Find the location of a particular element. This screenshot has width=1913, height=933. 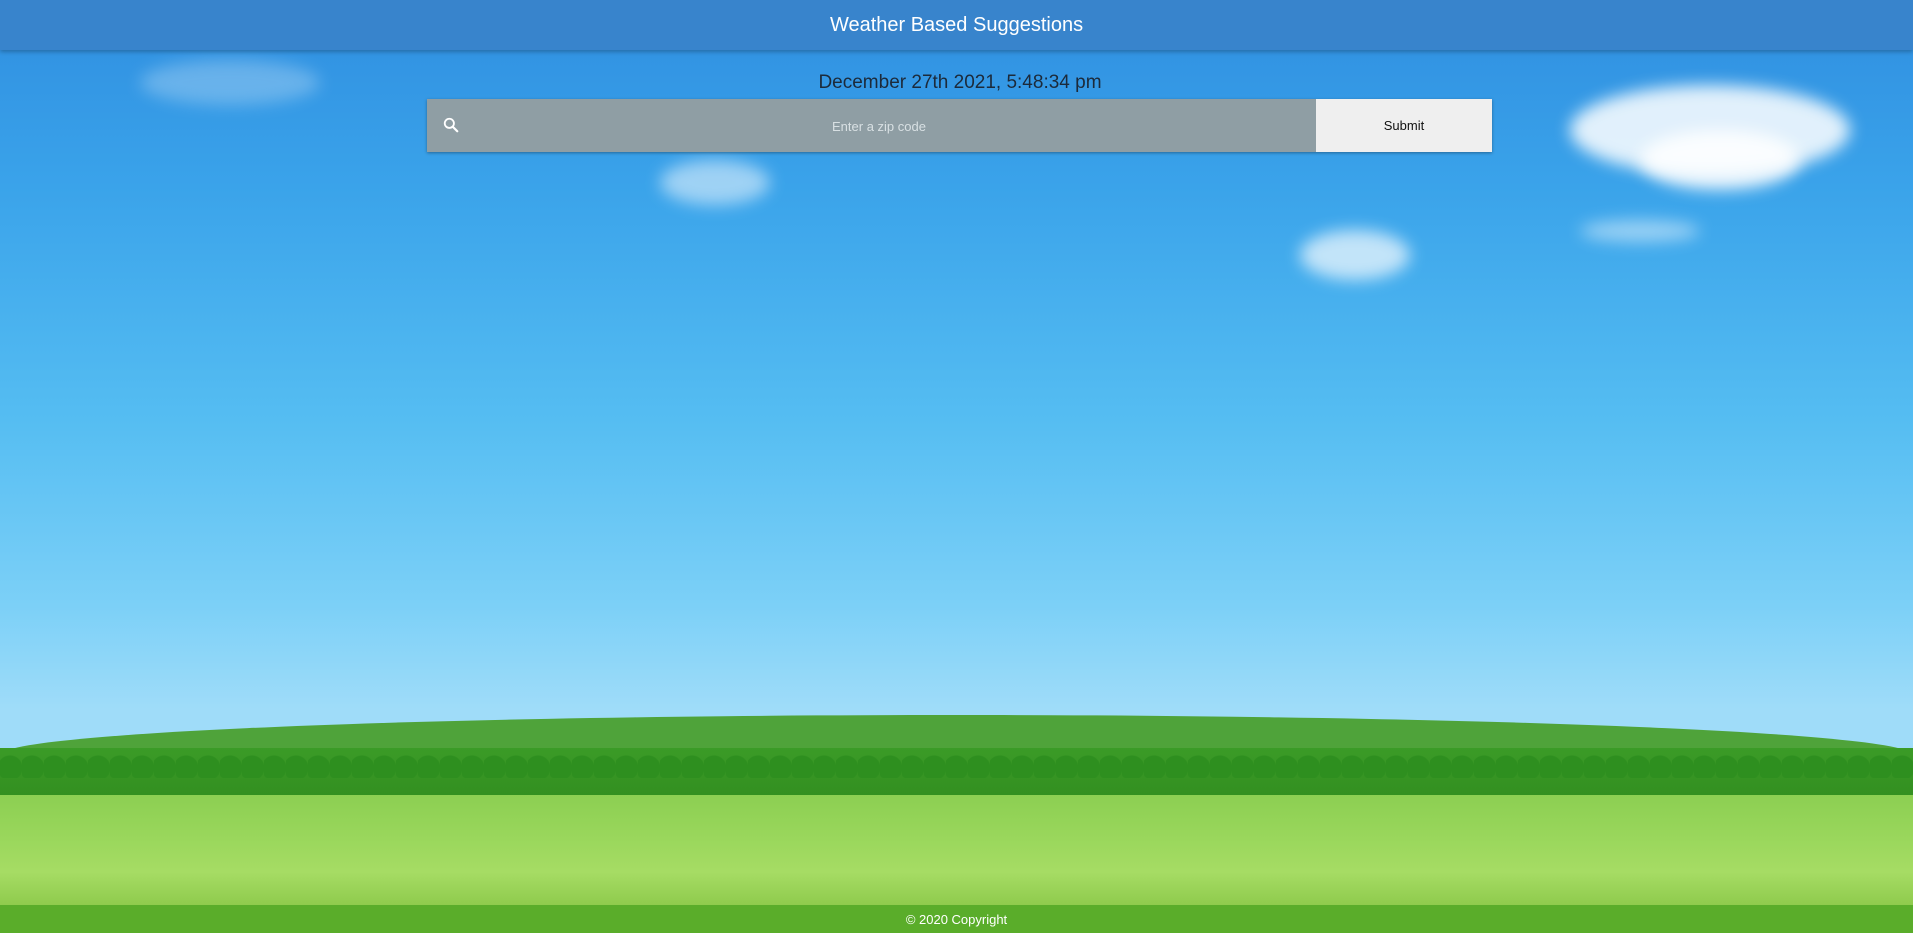

zip-search-bar: Submit is located at coordinates (959, 126).